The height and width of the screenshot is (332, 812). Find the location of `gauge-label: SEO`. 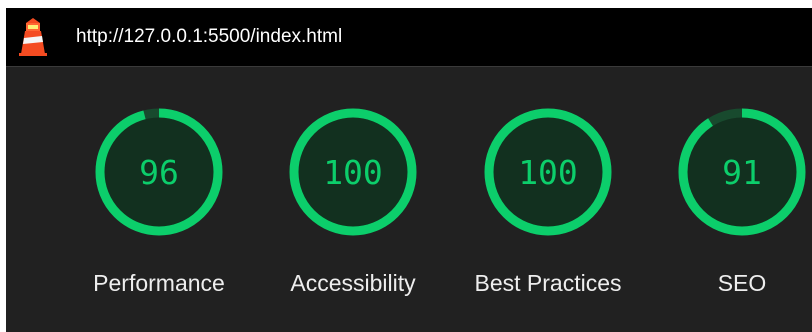

gauge-label: SEO is located at coordinates (742, 283).